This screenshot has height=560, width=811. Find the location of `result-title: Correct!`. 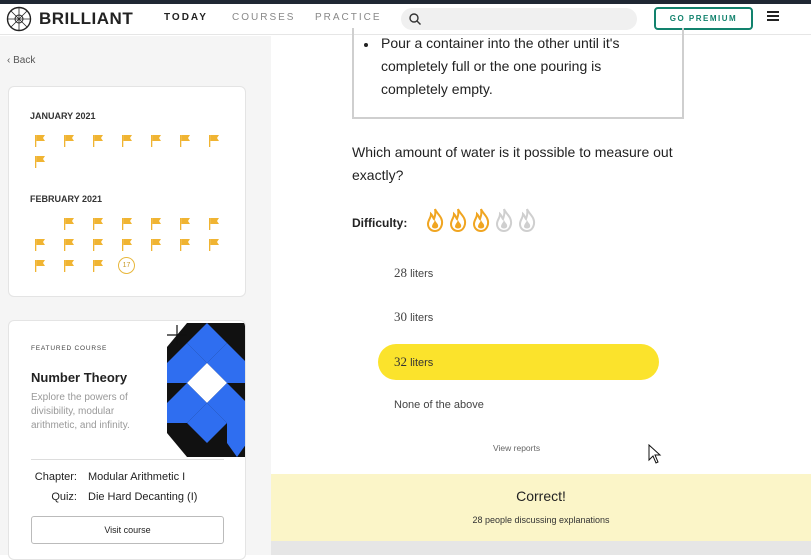

result-title: Correct! is located at coordinates (541, 496).